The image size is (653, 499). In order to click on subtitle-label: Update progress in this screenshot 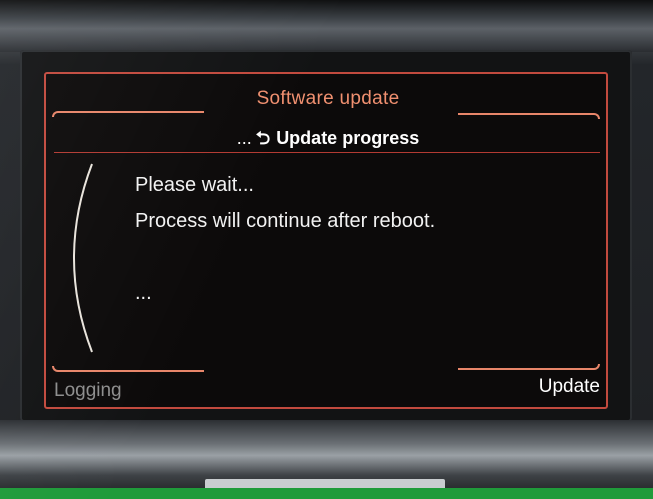, I will do `click(348, 138)`.